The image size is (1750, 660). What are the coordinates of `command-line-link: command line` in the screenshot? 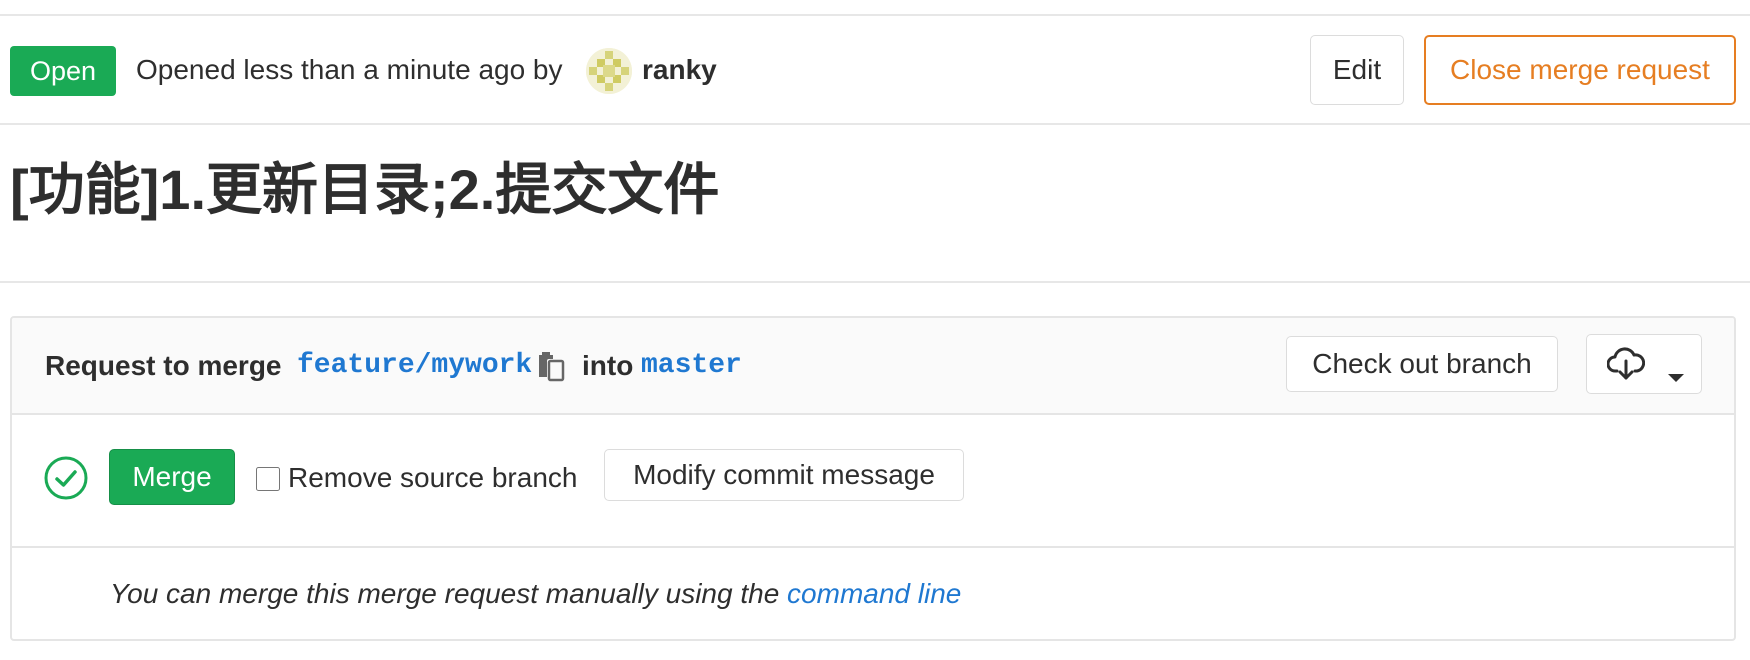 It's located at (874, 593).